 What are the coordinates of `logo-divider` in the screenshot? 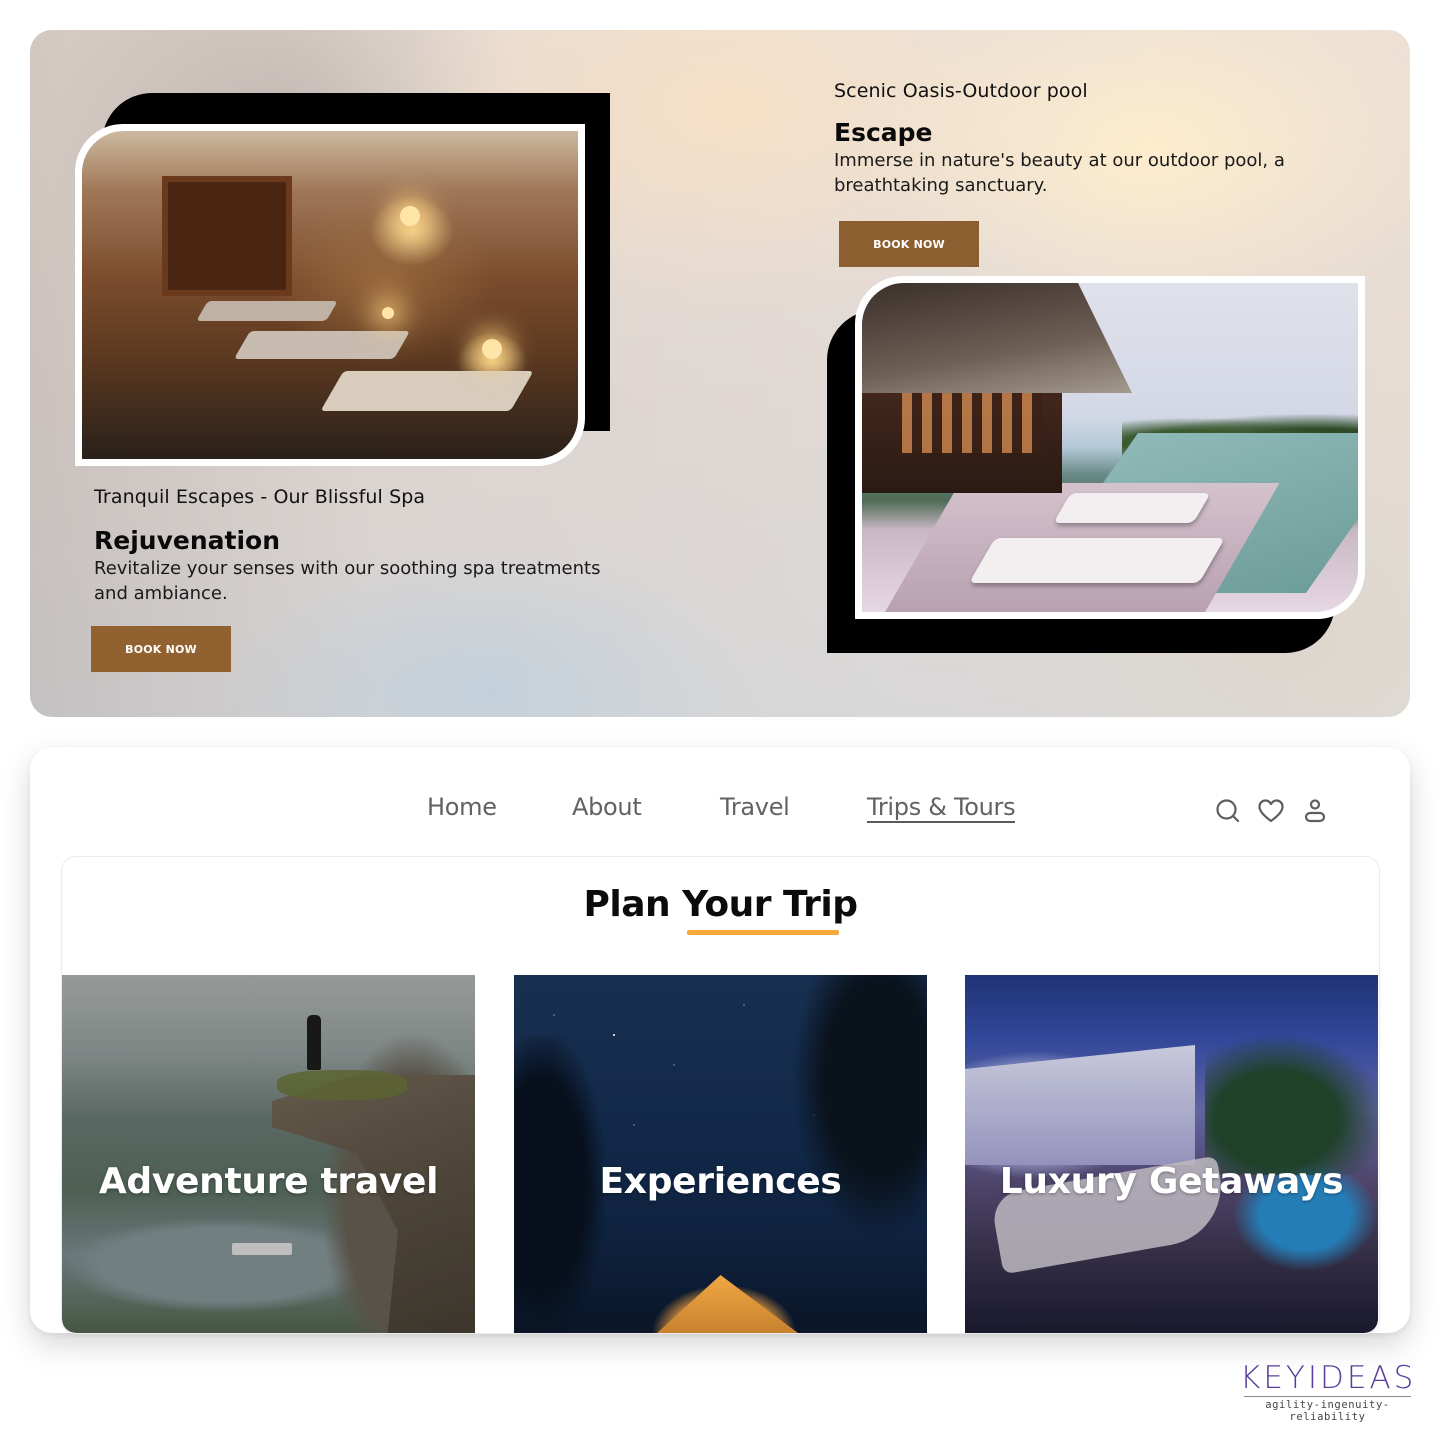 It's located at (1327, 1396).